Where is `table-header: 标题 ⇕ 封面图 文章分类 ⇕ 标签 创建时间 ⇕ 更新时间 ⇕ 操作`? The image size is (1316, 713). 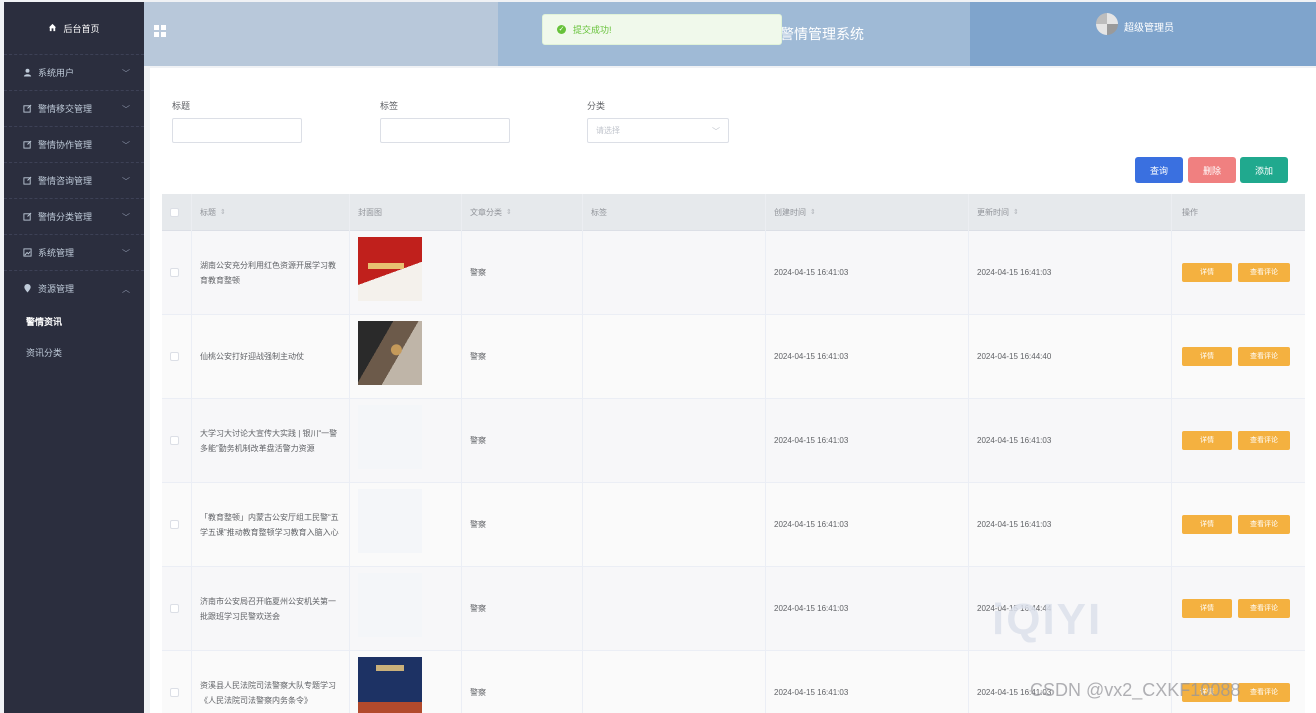
table-header: 标题 ⇕ 封面图 文章分类 ⇕ 标签 创建时间 ⇕ 更新时间 ⇕ 操作 is located at coordinates (733, 212).